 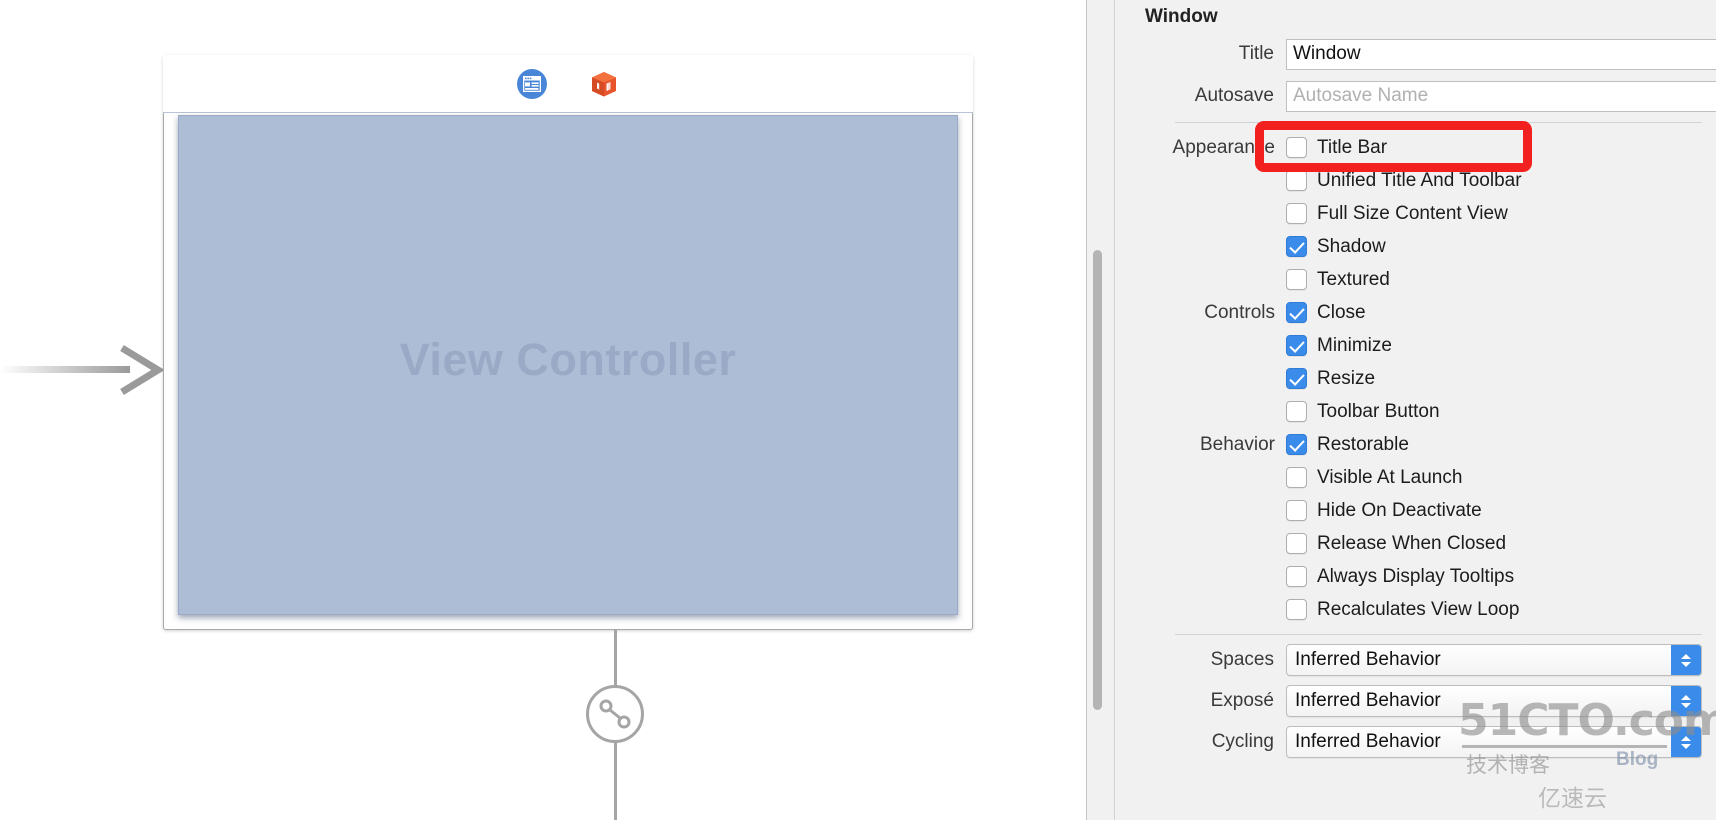 What do you see at coordinates (1438, 122) in the screenshot?
I see `divider-top` at bounding box center [1438, 122].